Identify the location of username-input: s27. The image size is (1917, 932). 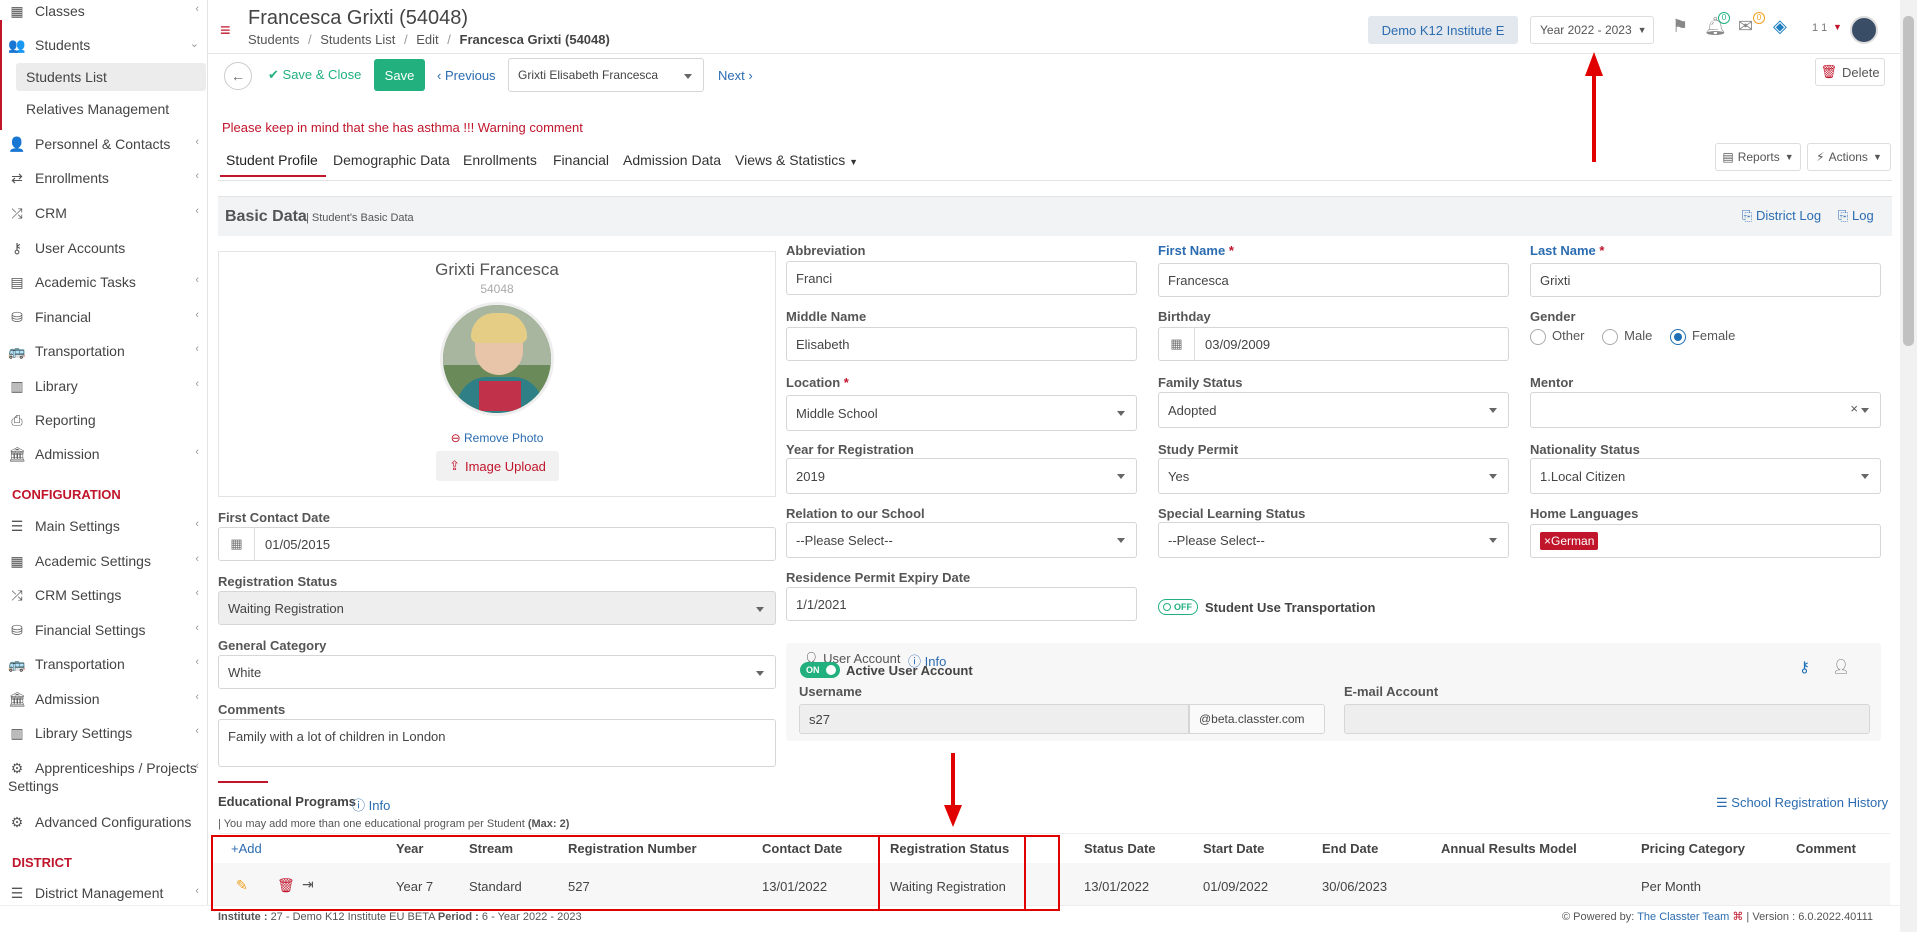
(994, 719).